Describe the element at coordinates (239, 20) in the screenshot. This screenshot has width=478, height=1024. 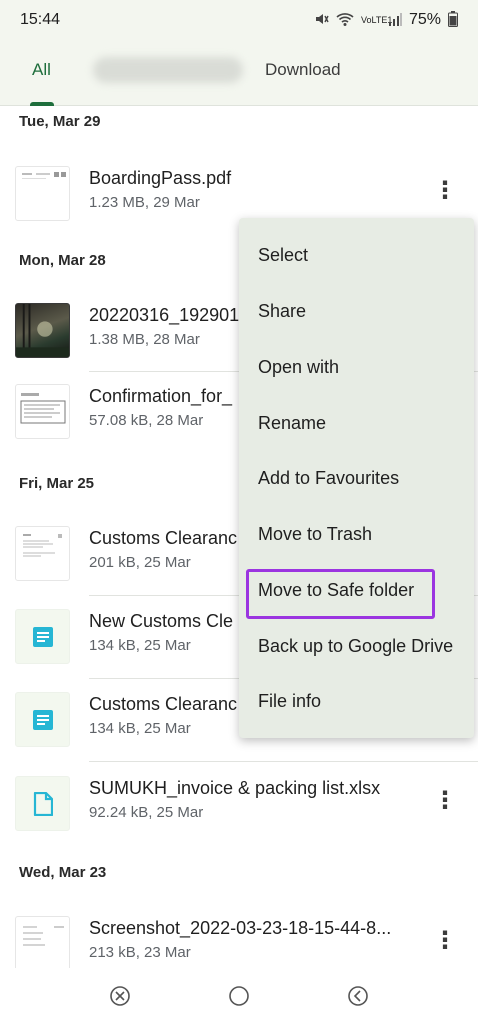
I see `status-bar: 15:44 VoLTE1 75%` at that location.